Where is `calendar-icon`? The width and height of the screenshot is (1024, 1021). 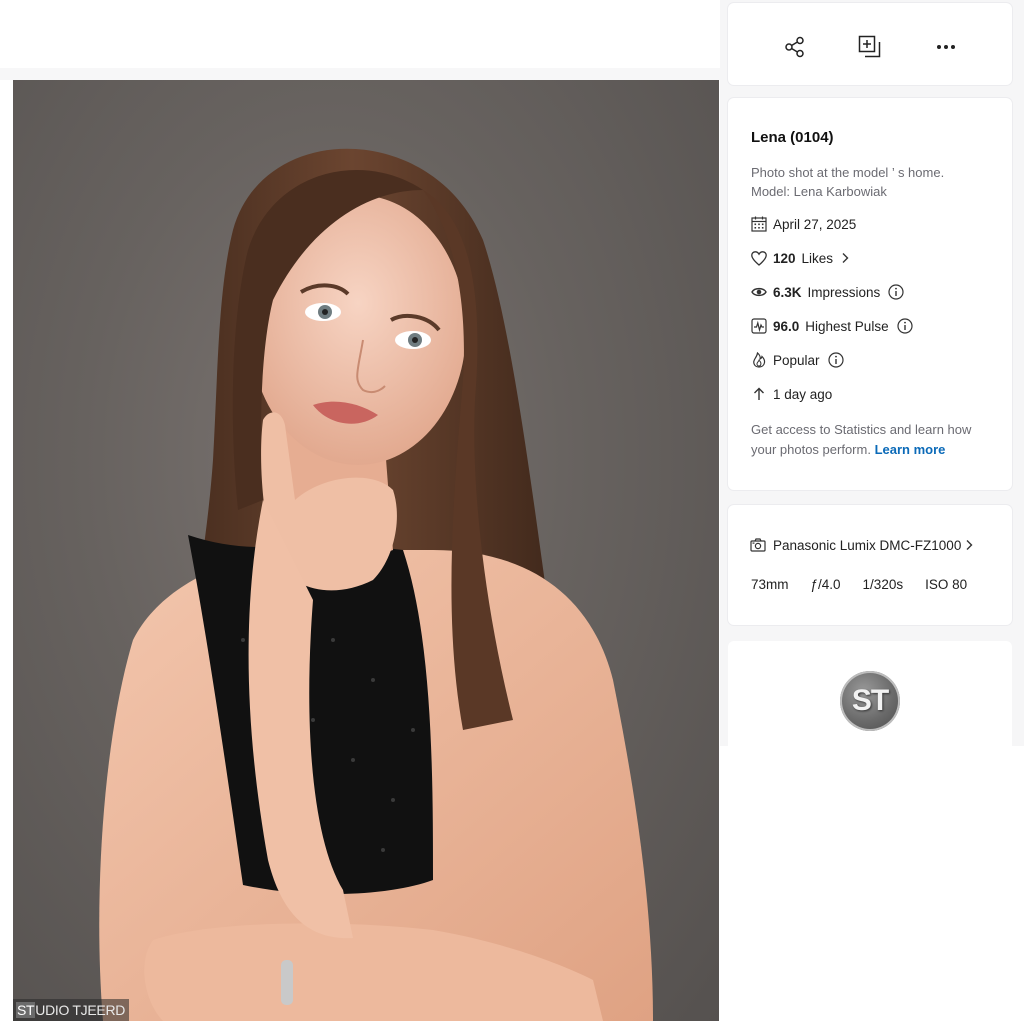
calendar-icon is located at coordinates (759, 224).